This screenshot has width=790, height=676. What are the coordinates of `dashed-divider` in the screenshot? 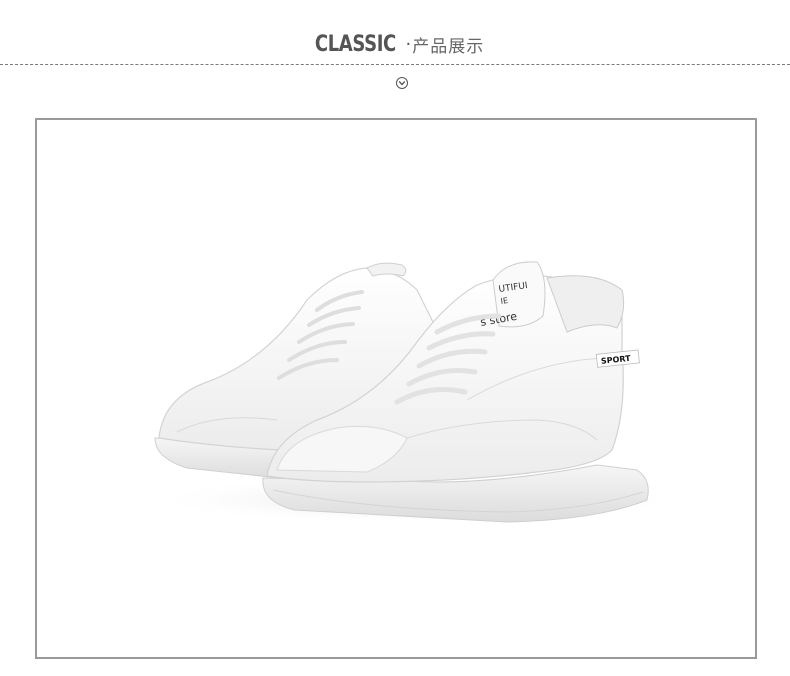 It's located at (395, 64).